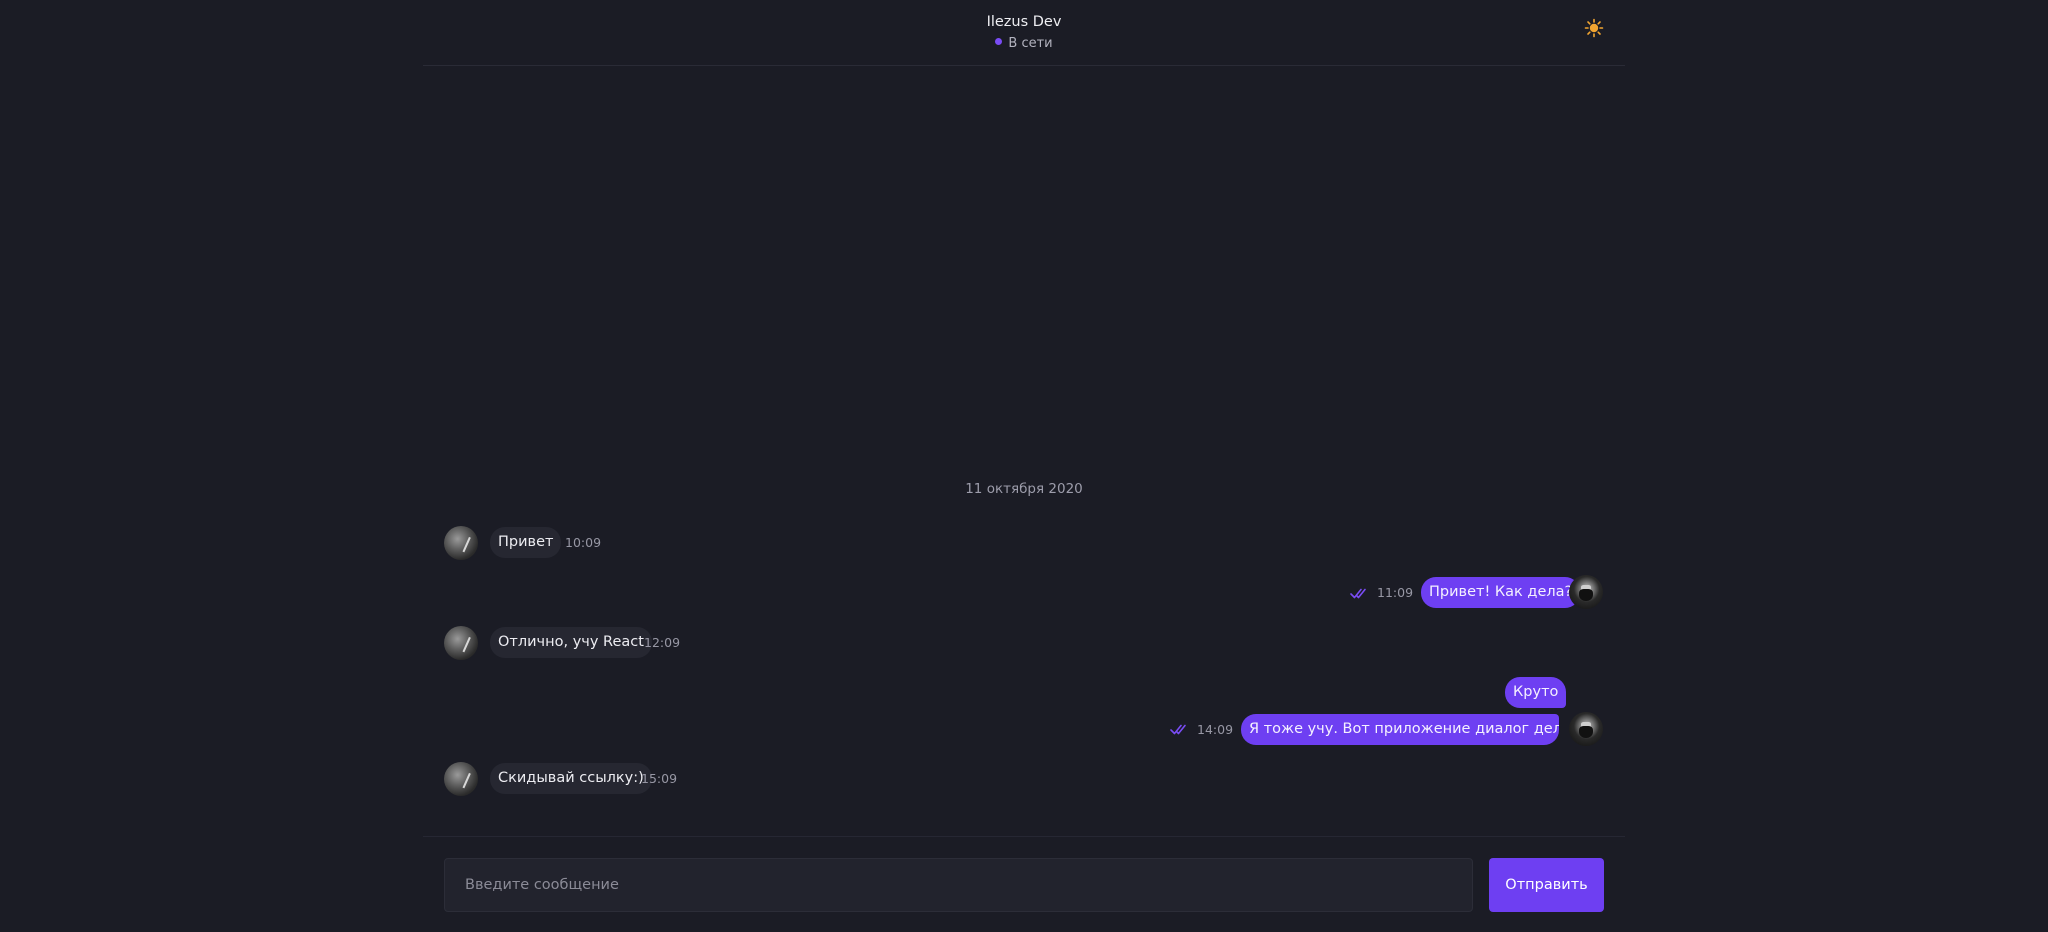 This screenshot has height=932, width=2048. What do you see at coordinates (526, 542) in the screenshot?
I see `message-bubble-incoming: Привет` at bounding box center [526, 542].